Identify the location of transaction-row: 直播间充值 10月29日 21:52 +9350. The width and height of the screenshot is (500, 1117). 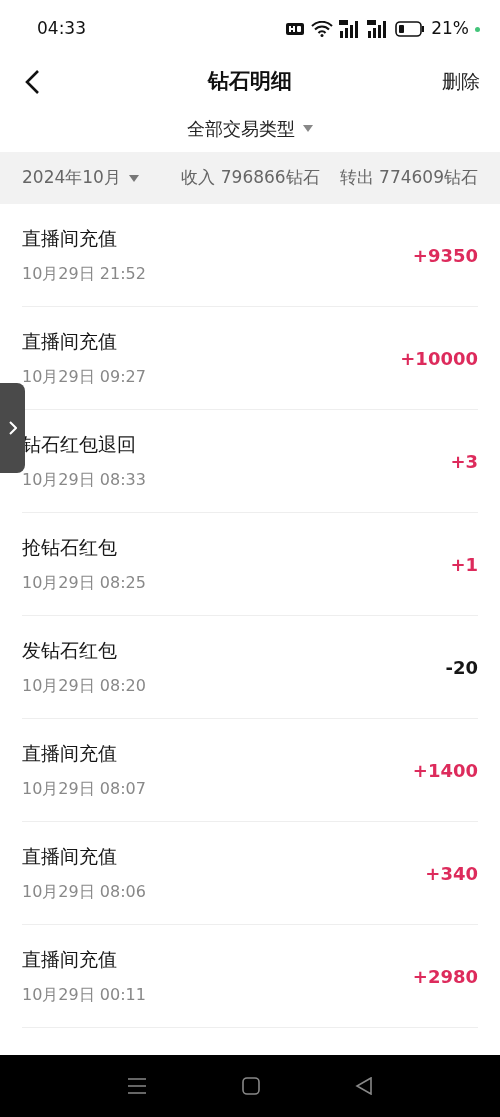
(250, 255).